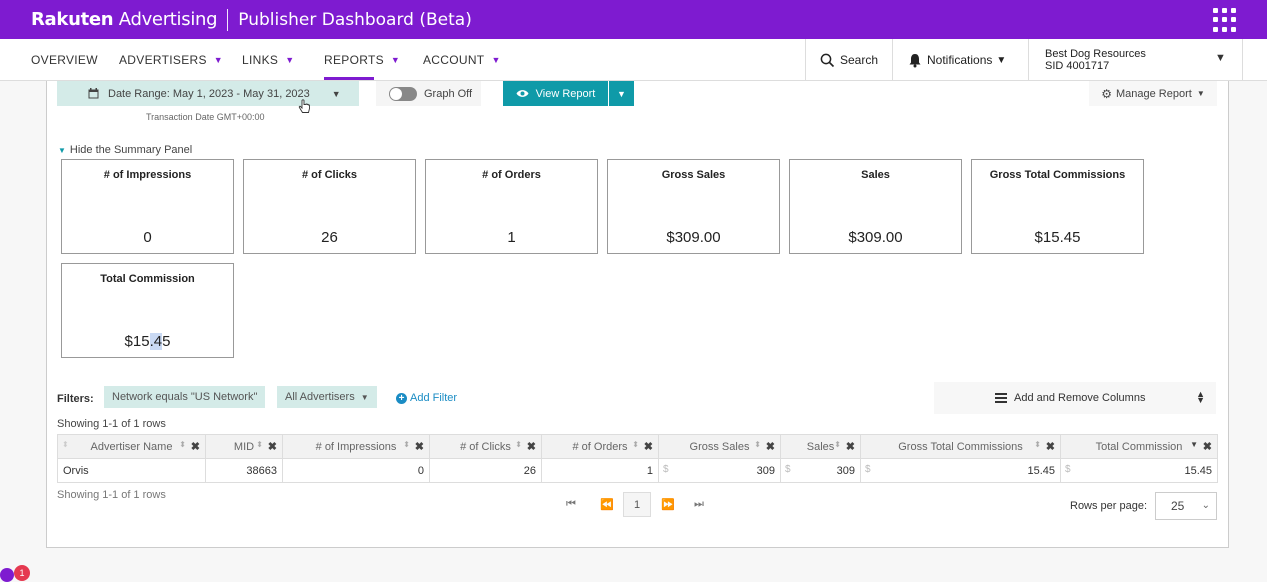 This screenshot has height=582, width=1267. What do you see at coordinates (859, 60) in the screenshot?
I see `search-label: Search` at bounding box center [859, 60].